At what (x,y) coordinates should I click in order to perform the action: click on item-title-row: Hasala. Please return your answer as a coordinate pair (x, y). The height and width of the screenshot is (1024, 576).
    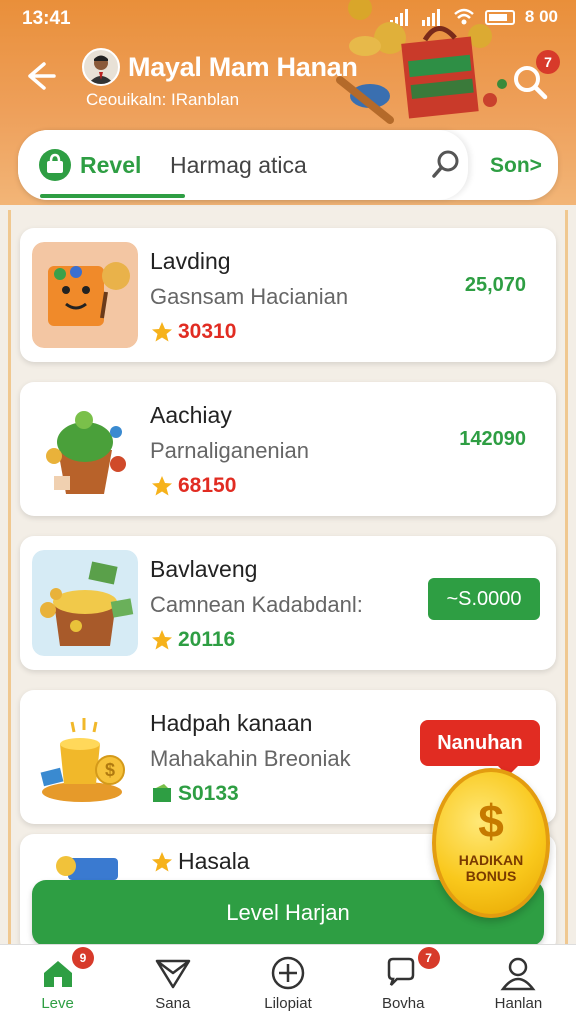
    Looking at the image, I should click on (200, 861).